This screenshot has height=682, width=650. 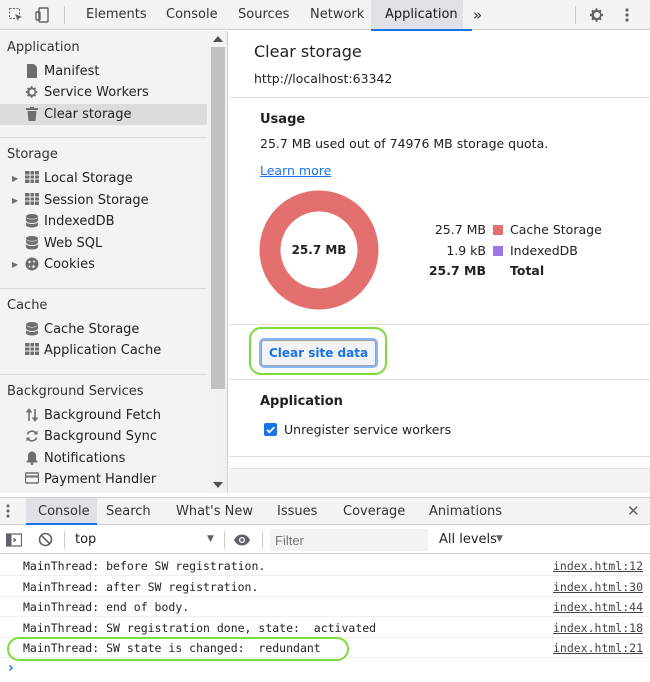 I want to click on sidebar-item-label: Cache Storage, so click(x=92, y=329).